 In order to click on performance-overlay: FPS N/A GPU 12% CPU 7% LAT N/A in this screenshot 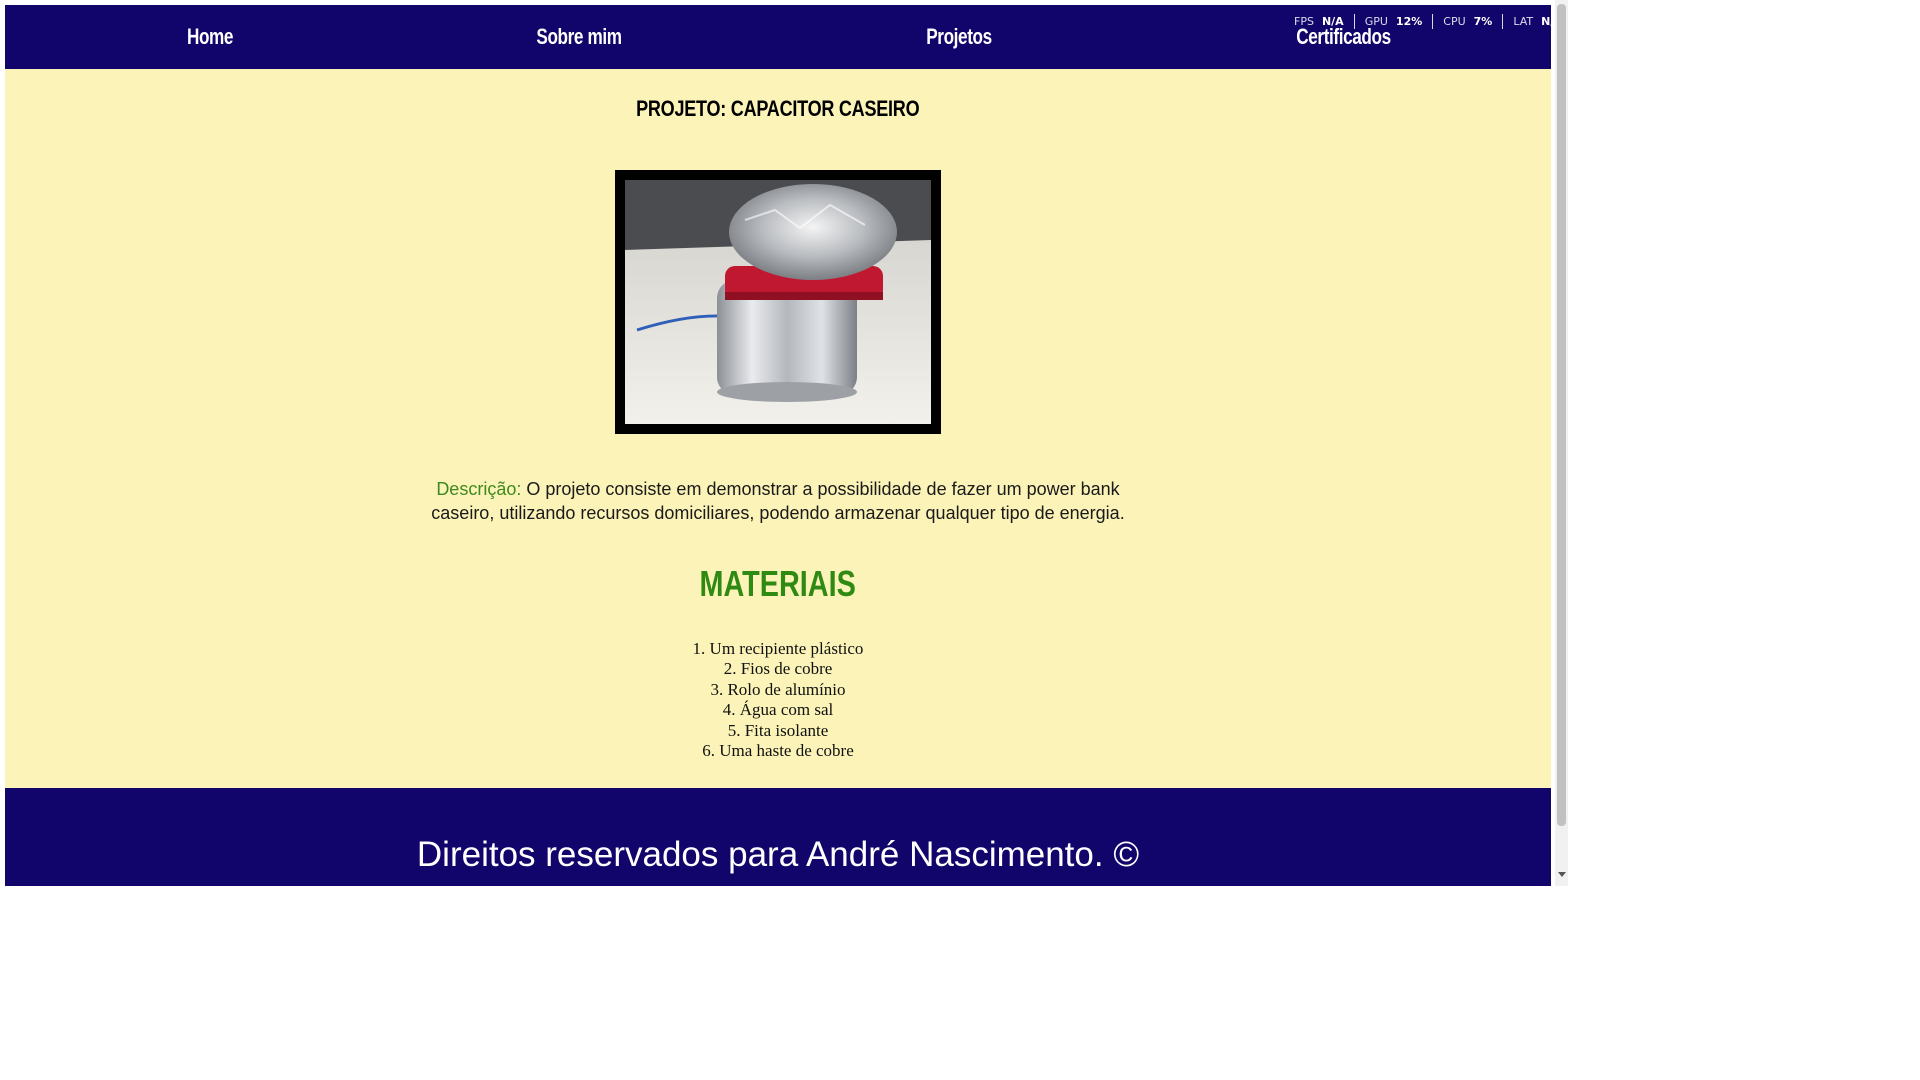, I will do `click(1422, 21)`.